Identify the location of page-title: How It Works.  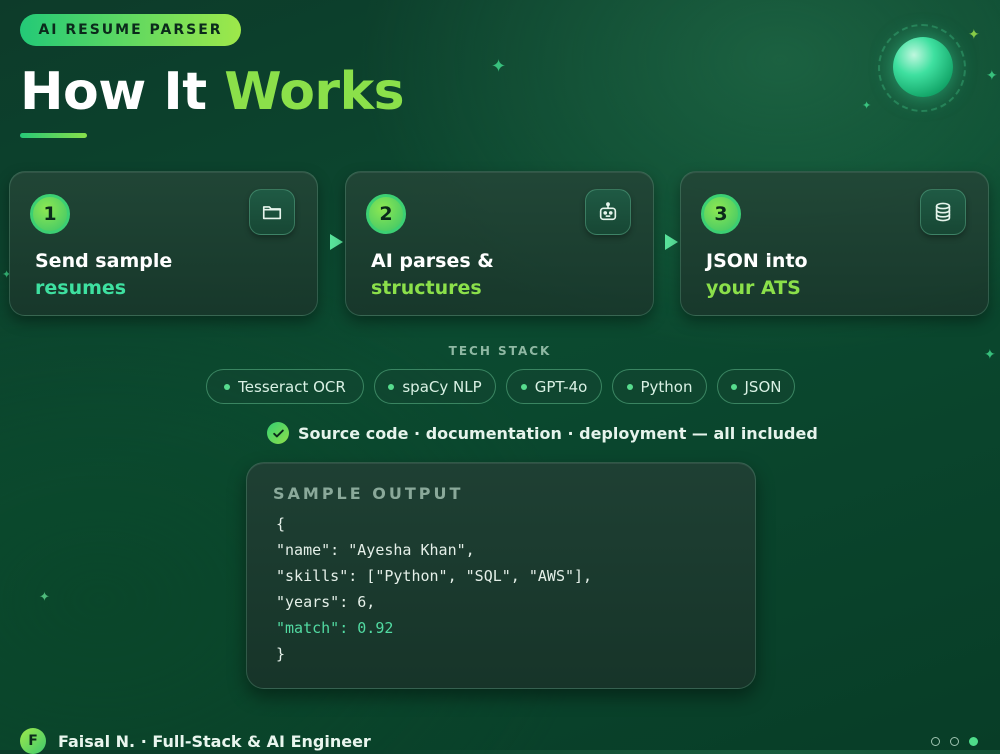
(212, 92).